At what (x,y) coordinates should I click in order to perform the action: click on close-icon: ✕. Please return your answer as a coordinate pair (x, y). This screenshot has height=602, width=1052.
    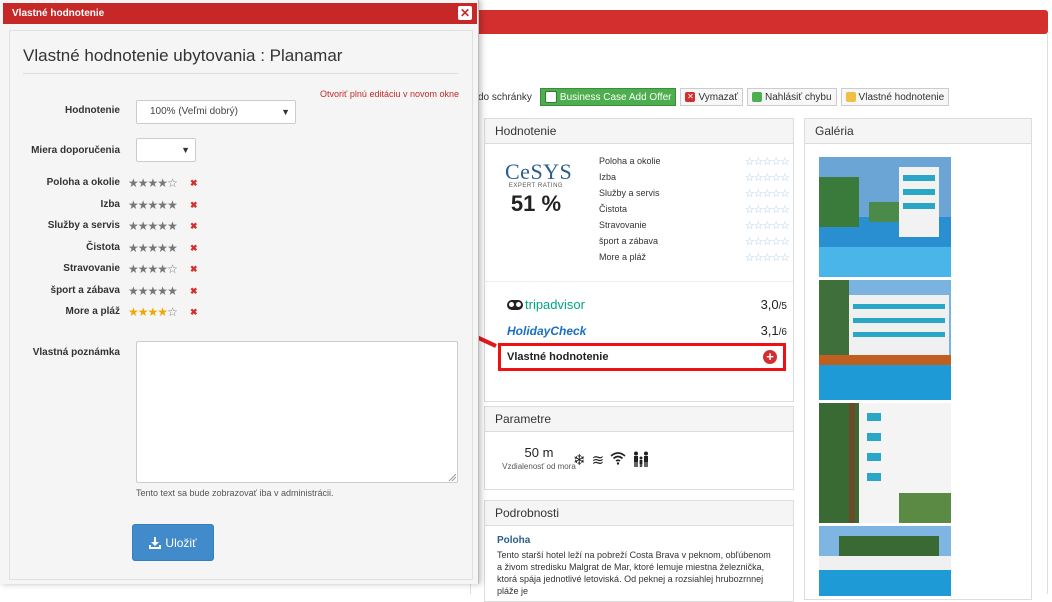
    Looking at the image, I should click on (465, 13).